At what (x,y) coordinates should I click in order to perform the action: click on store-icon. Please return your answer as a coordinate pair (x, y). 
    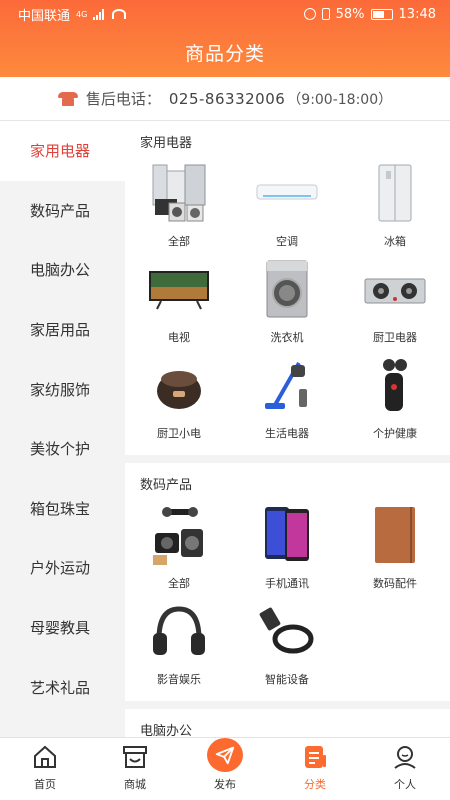
    Looking at the image, I should click on (135, 757).